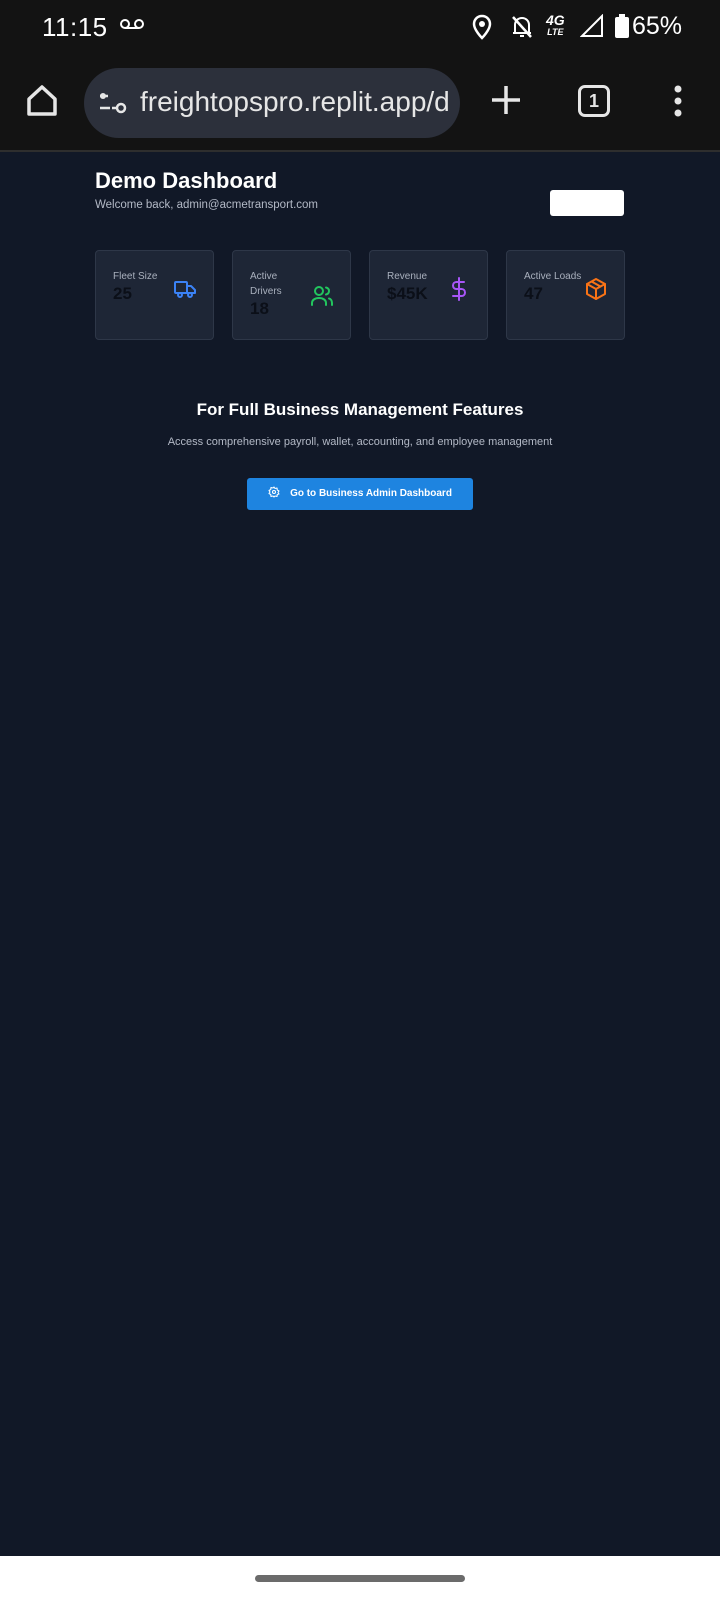 The height and width of the screenshot is (1600, 720). I want to click on stat-label: Revenue, so click(407, 276).